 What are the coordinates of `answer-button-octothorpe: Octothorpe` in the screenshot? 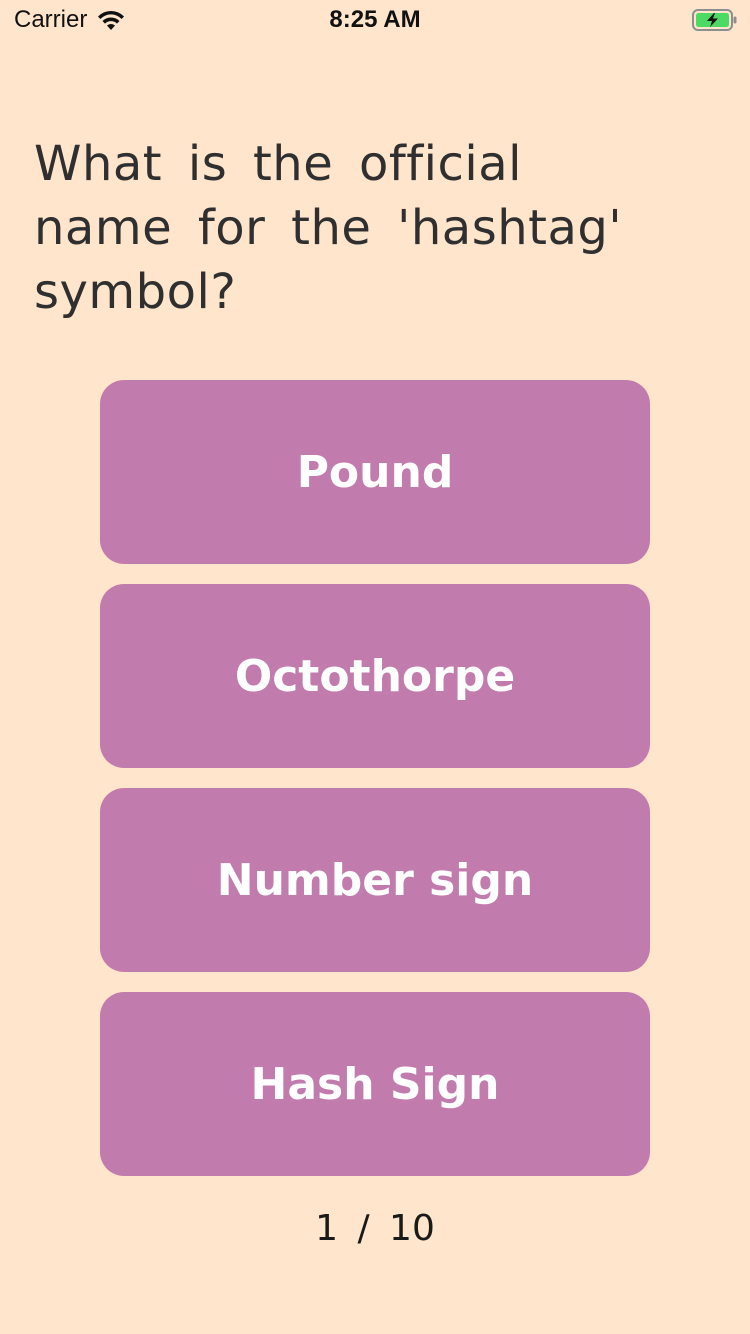 It's located at (375, 676).